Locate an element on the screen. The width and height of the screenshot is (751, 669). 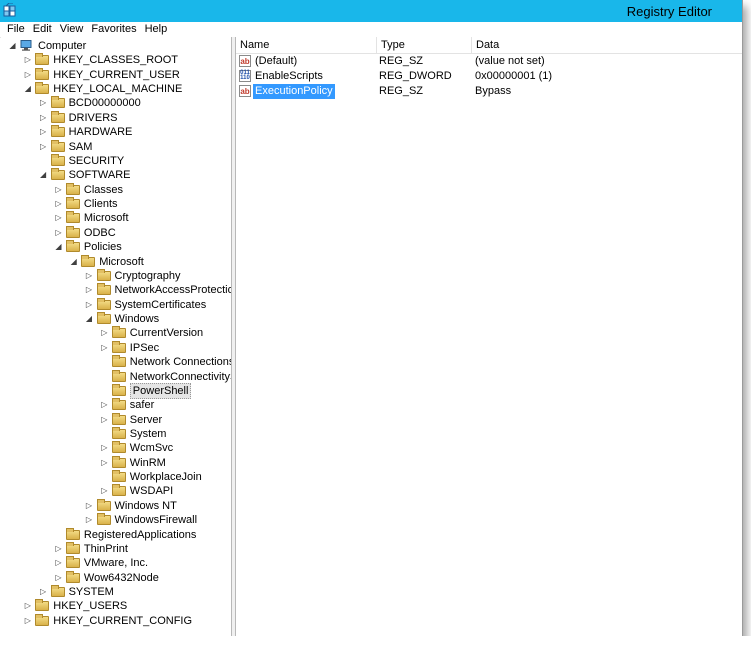
tree-node: ◢ Windows is located at coordinates (116, 319).